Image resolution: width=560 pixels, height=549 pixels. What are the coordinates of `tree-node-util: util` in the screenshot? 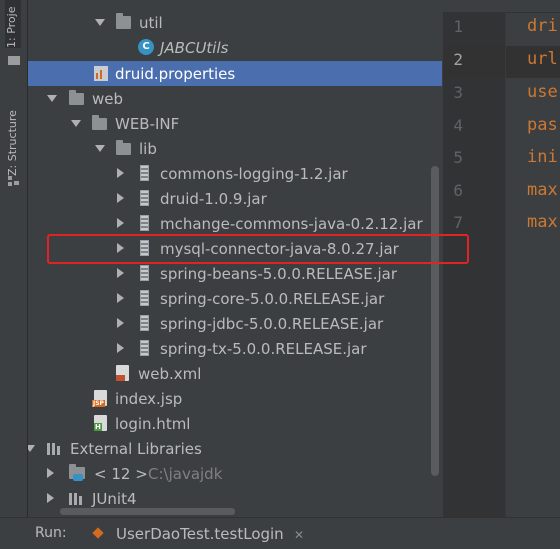 It's located at (235, 22).